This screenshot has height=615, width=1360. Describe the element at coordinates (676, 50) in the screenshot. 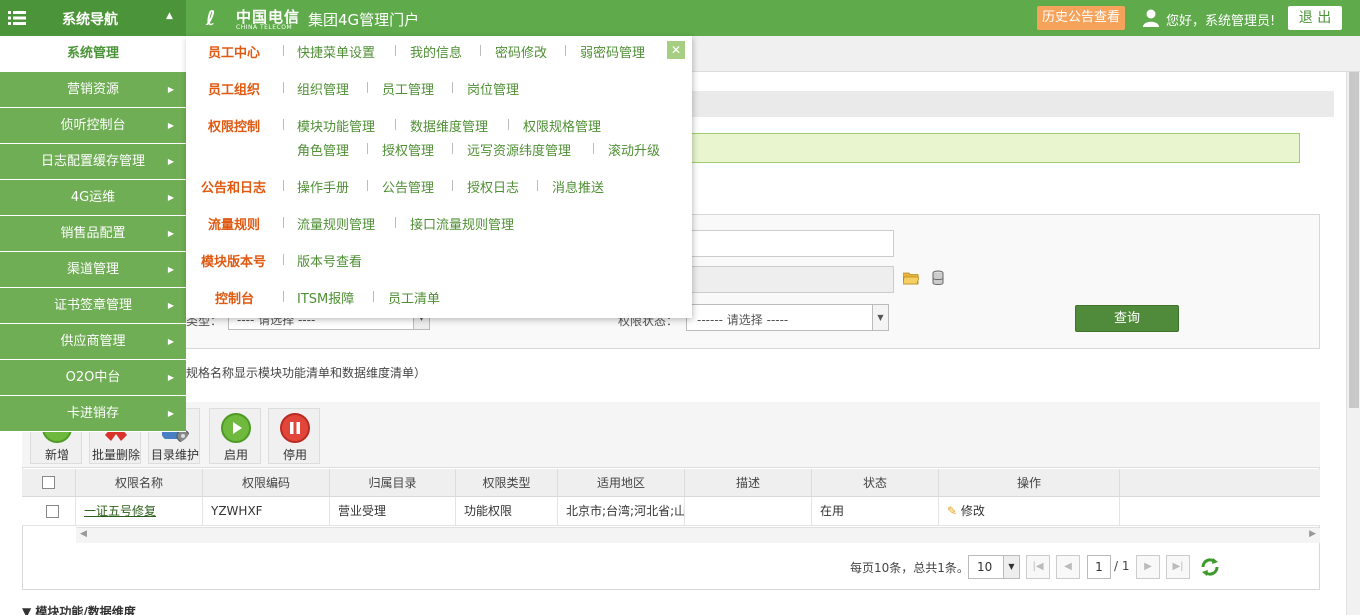

I see `close-icon: ✕` at that location.